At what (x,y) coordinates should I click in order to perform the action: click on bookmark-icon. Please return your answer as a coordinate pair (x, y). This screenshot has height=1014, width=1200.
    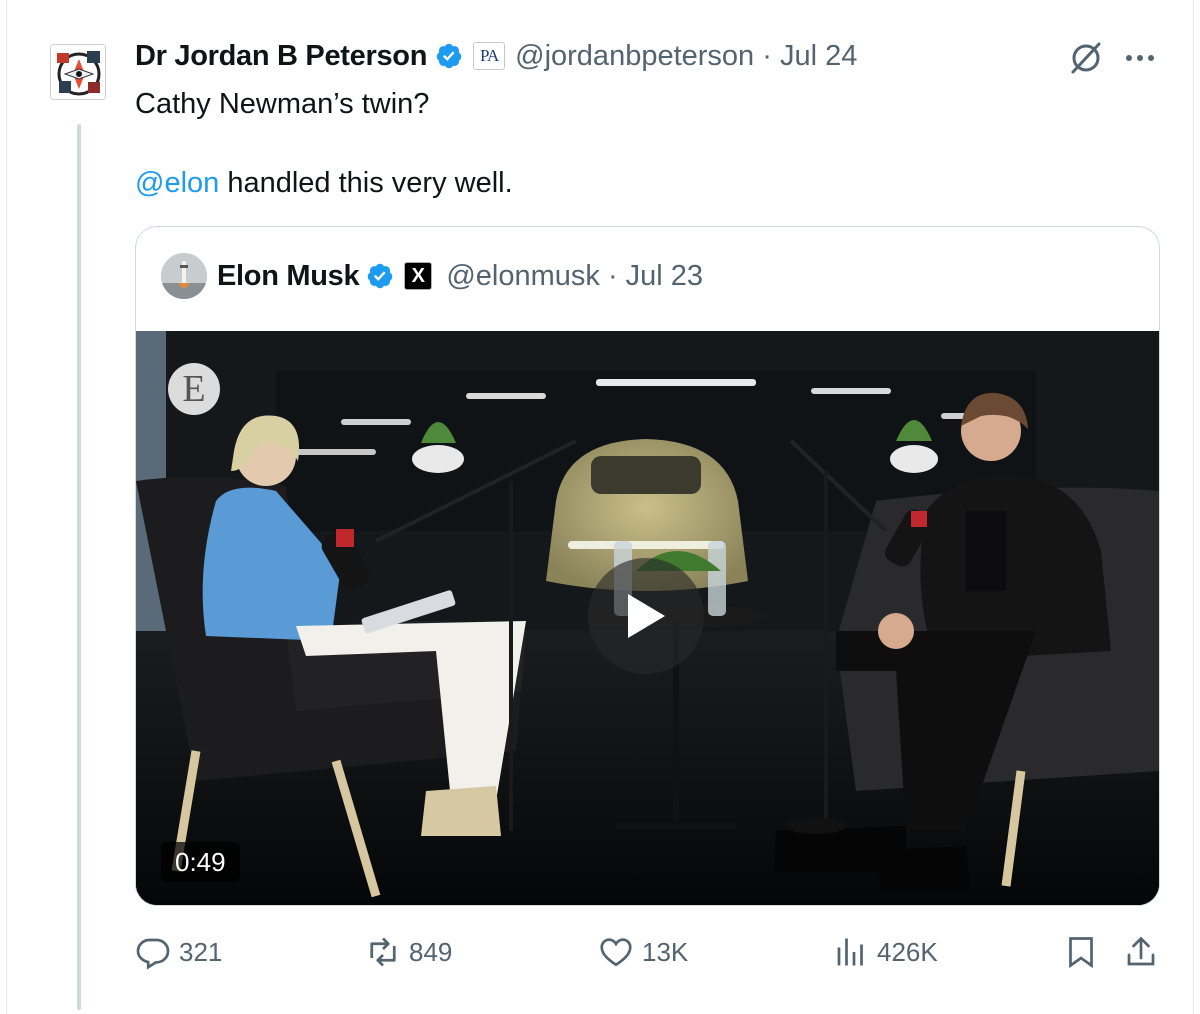
    Looking at the image, I should click on (1081, 953).